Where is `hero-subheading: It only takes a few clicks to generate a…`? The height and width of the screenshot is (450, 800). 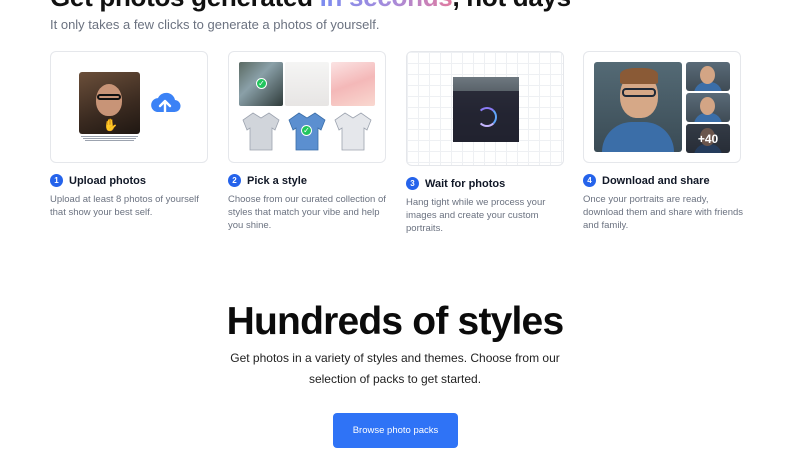
hero-subheading: It only takes a few clicks to generate a… is located at coordinates (215, 24).